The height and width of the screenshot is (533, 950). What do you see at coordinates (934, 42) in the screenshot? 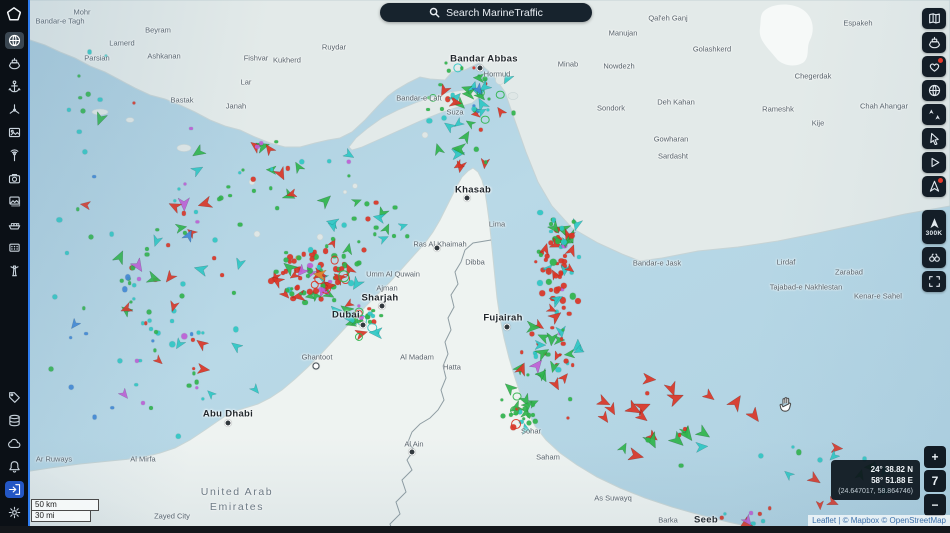
I see `vessel-types-button` at bounding box center [934, 42].